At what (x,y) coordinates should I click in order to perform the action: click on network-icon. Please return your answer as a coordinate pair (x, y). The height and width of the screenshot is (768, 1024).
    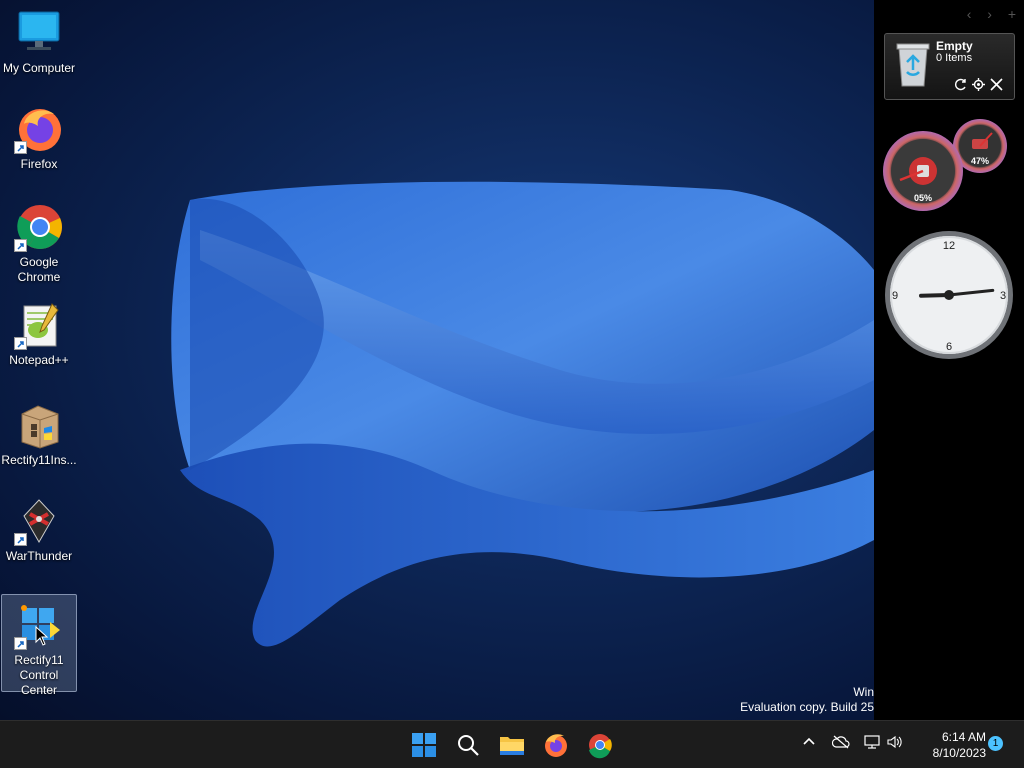
    Looking at the image, I should click on (872, 742).